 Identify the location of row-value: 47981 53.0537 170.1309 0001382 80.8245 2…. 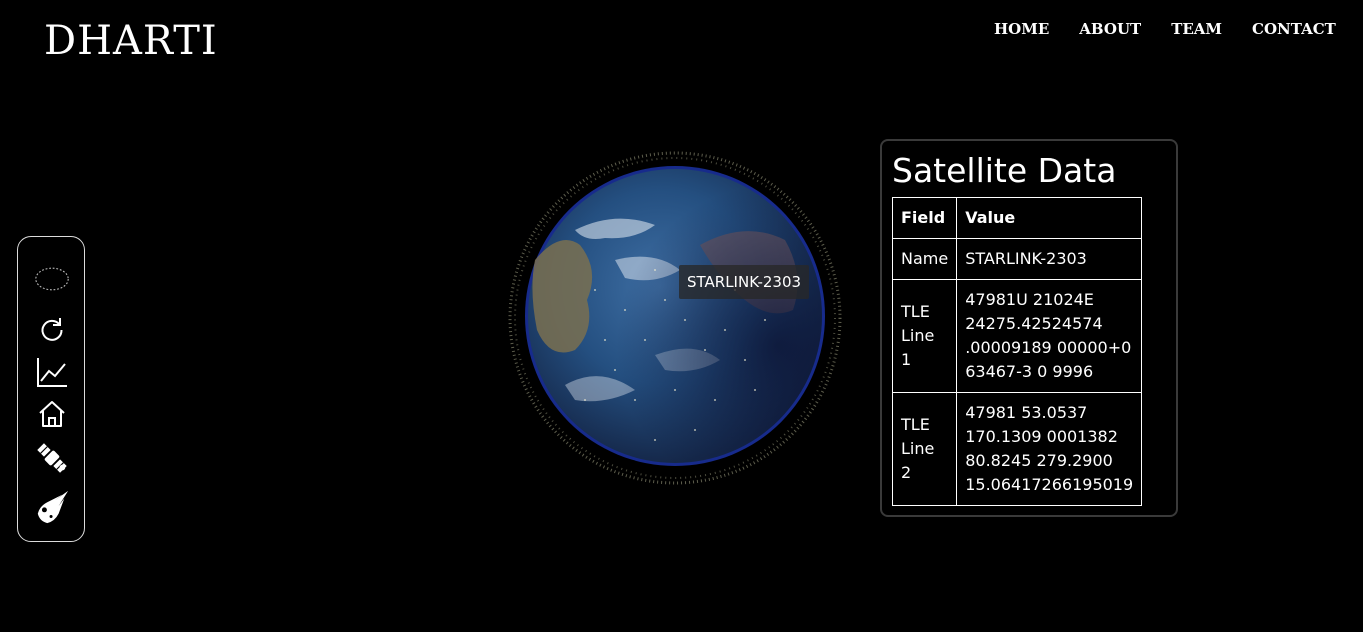
(1049, 449).